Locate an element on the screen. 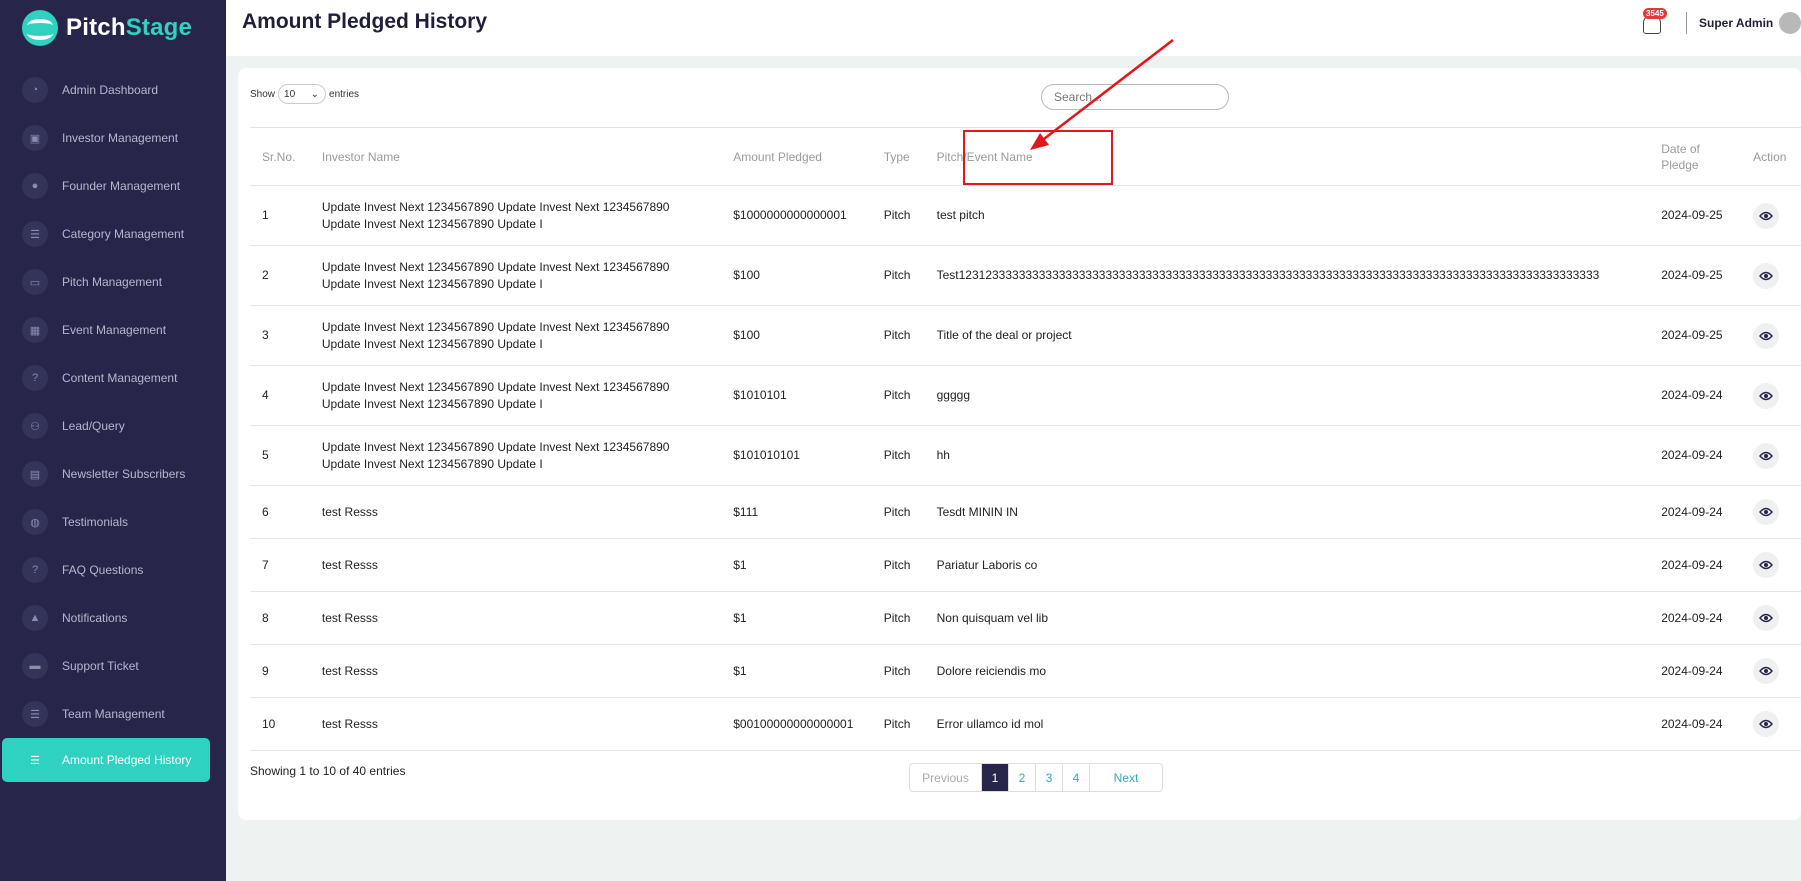  presentation-icon: ▭ is located at coordinates (35, 282).